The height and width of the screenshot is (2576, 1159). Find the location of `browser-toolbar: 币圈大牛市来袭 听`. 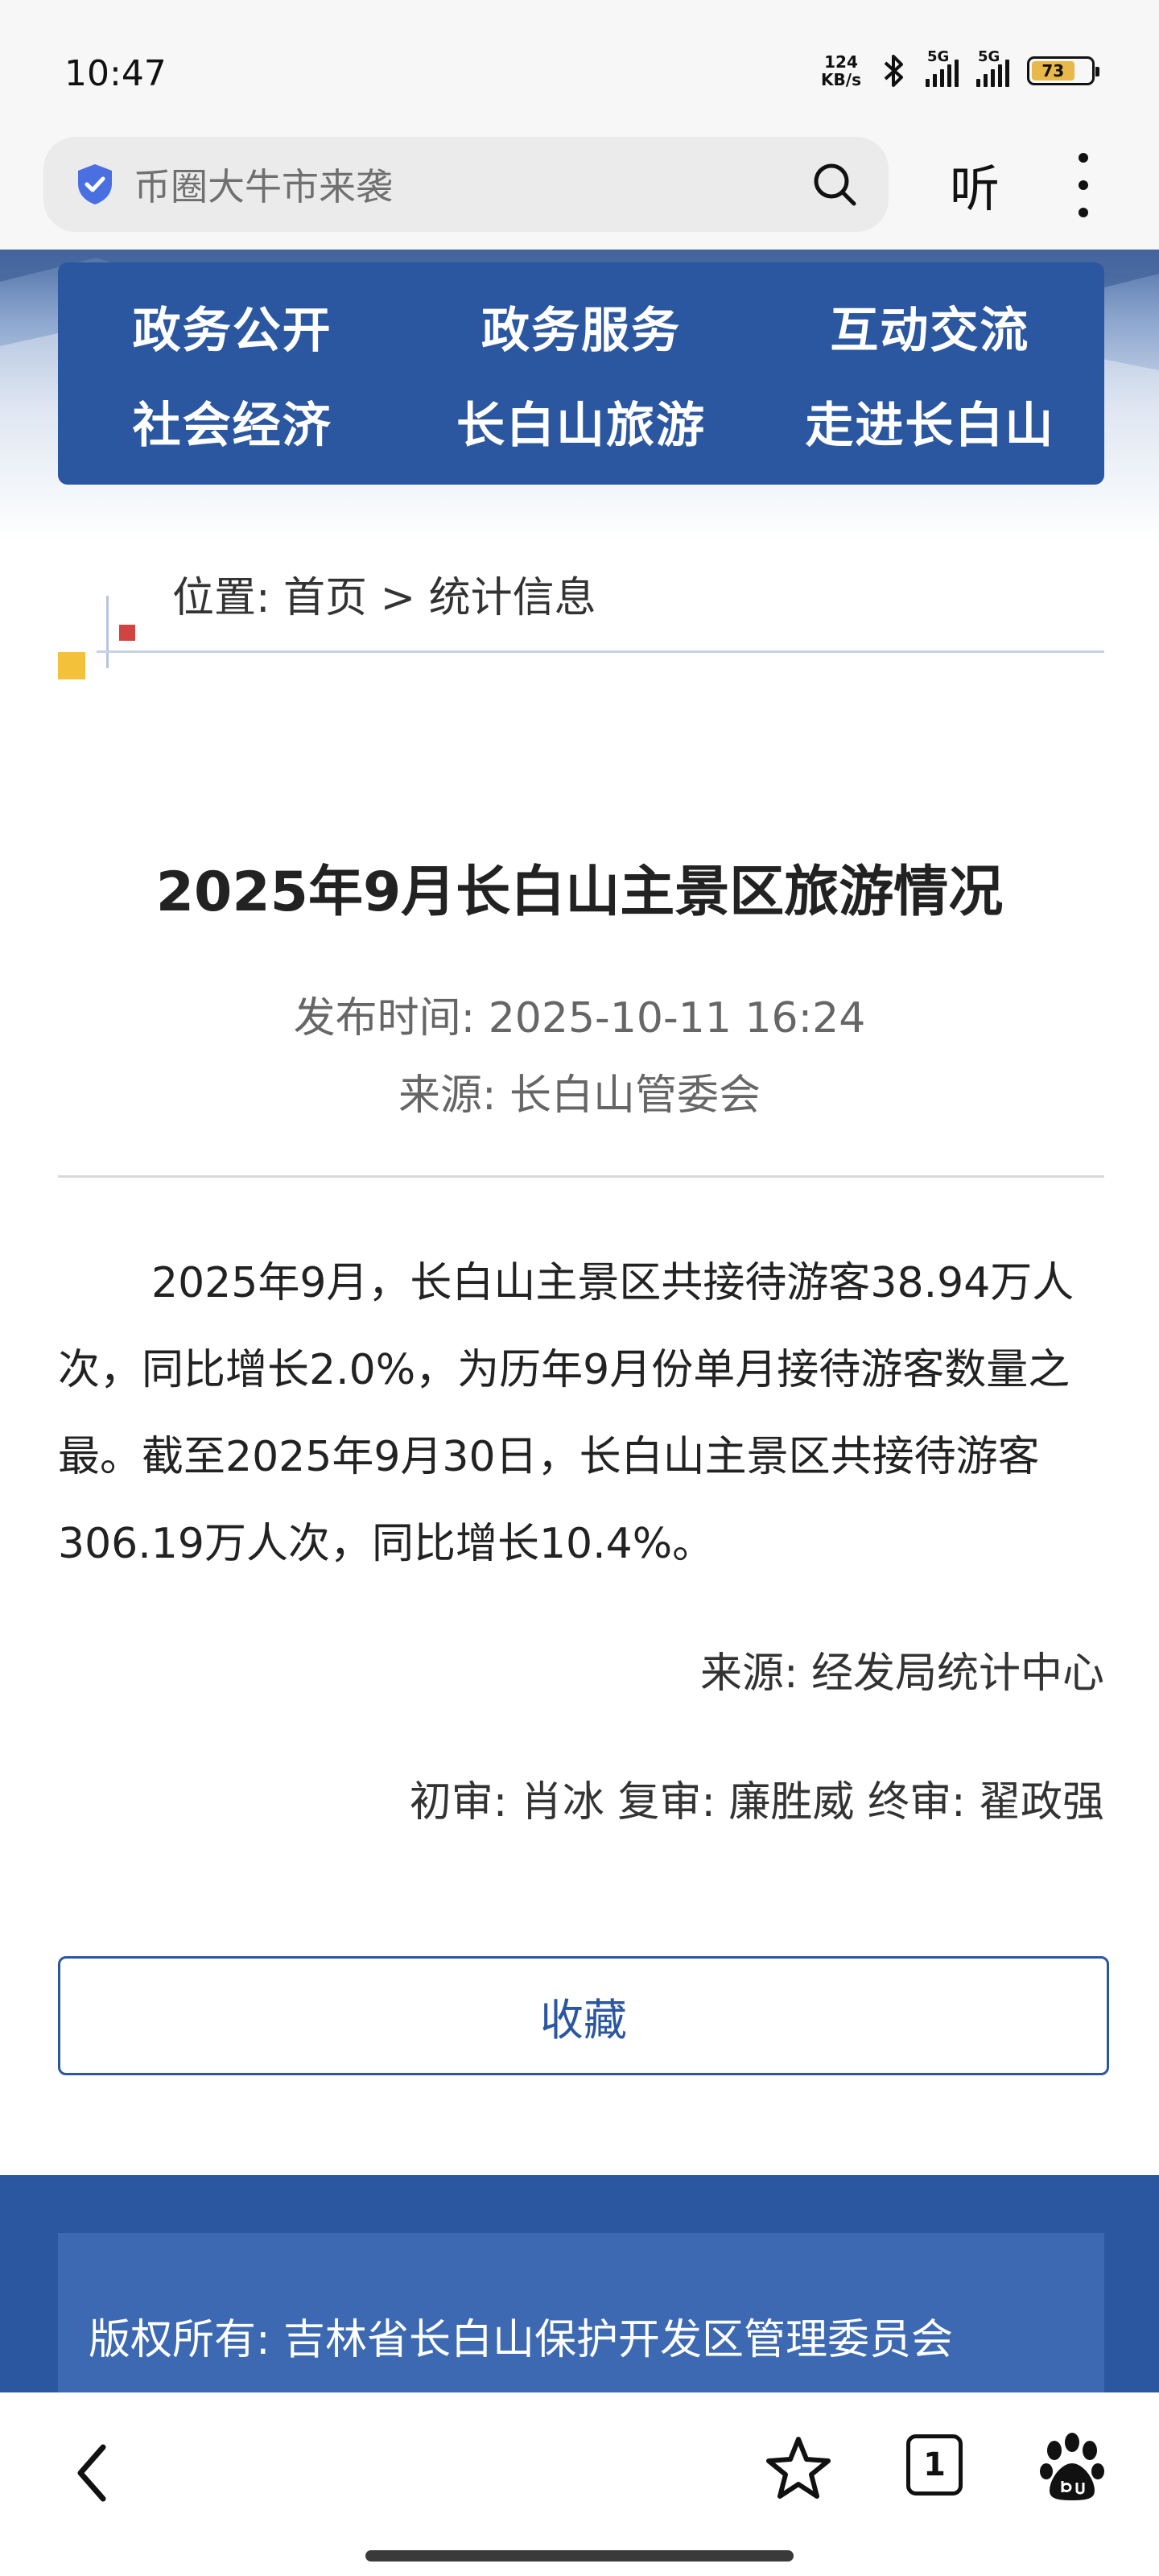

browser-toolbar: 币圈大牛市来袭 听 is located at coordinates (579, 189).